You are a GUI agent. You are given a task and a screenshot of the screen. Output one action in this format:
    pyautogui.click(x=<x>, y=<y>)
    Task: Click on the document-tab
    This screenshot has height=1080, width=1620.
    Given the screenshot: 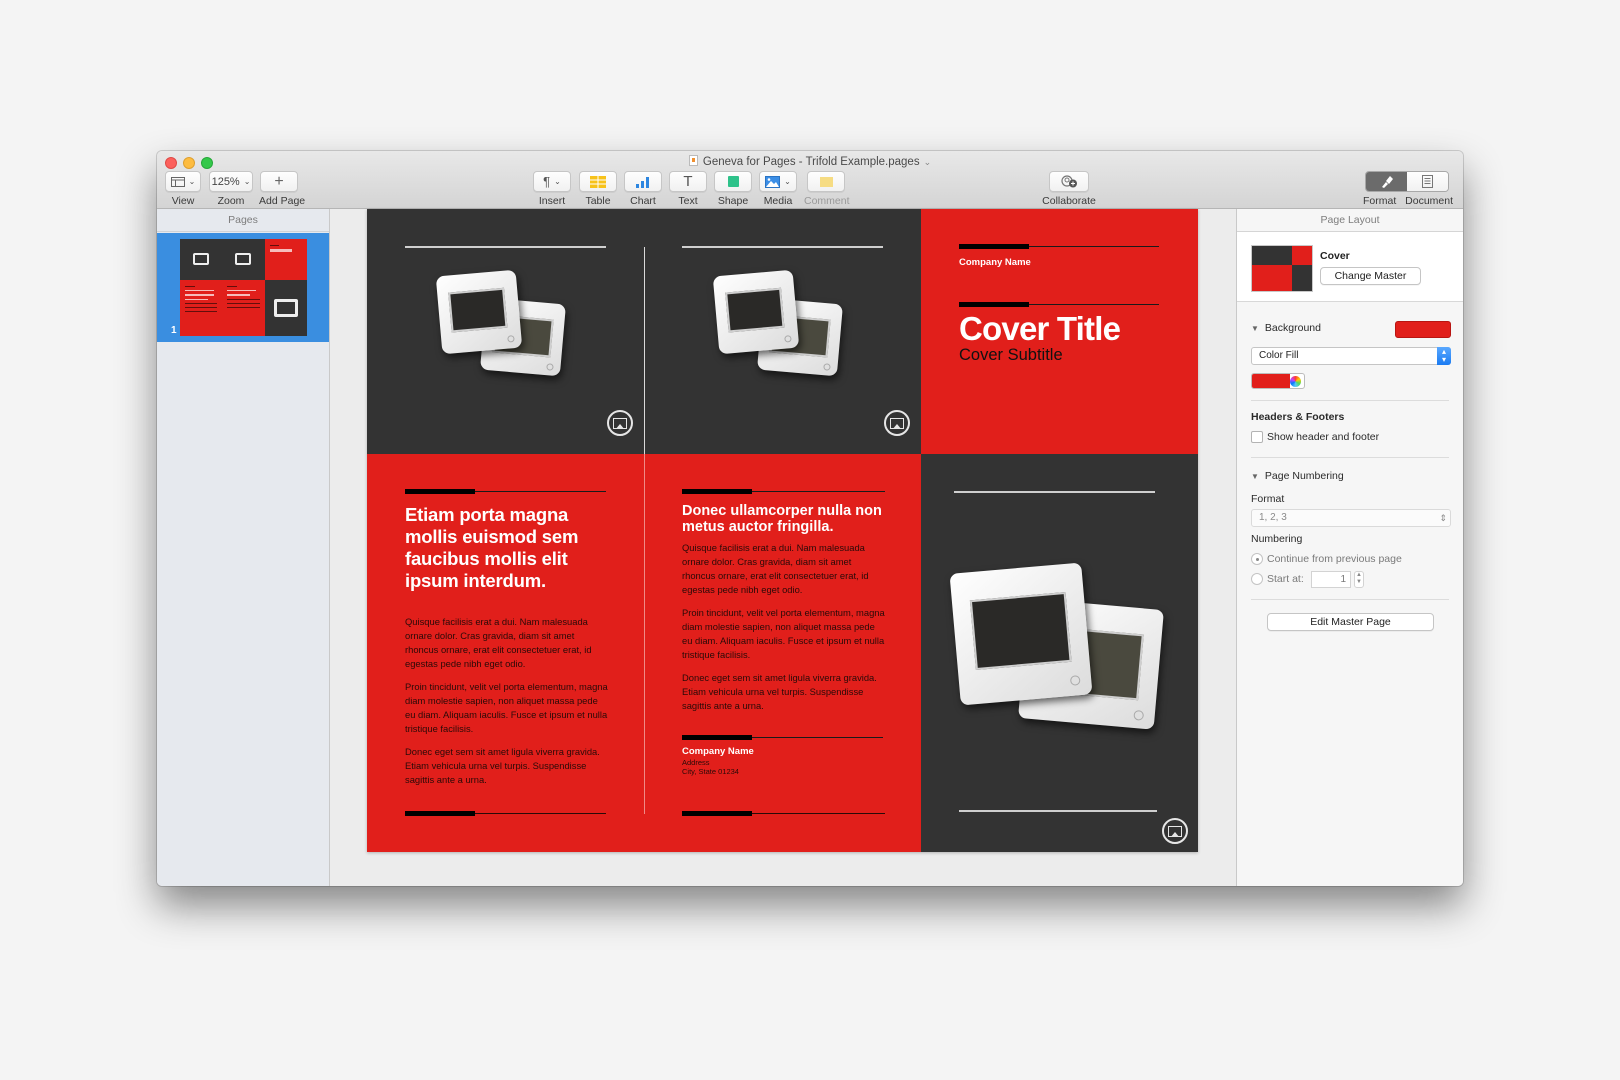 What is the action you would take?
    pyautogui.click(x=1427, y=181)
    